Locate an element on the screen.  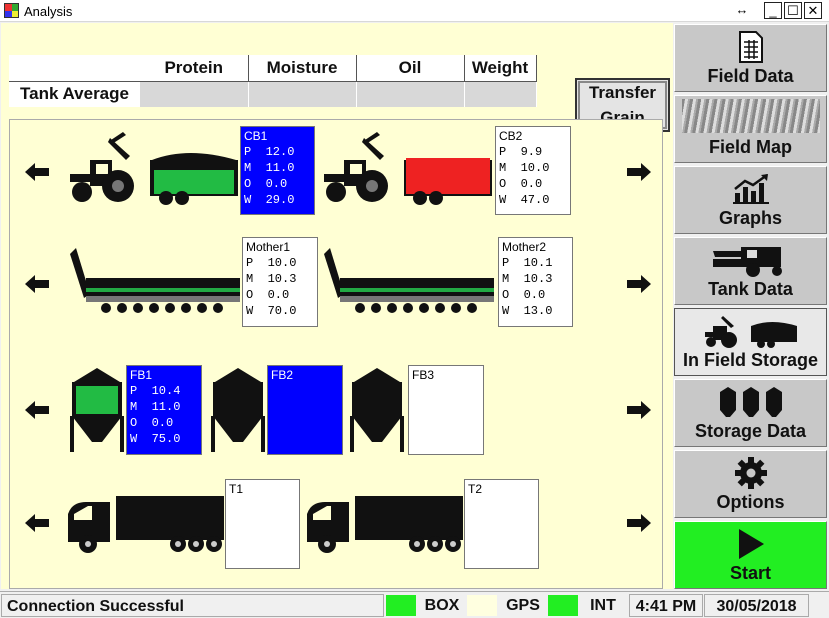
chaser-bin-2-icon is located at coordinates (408, 168).